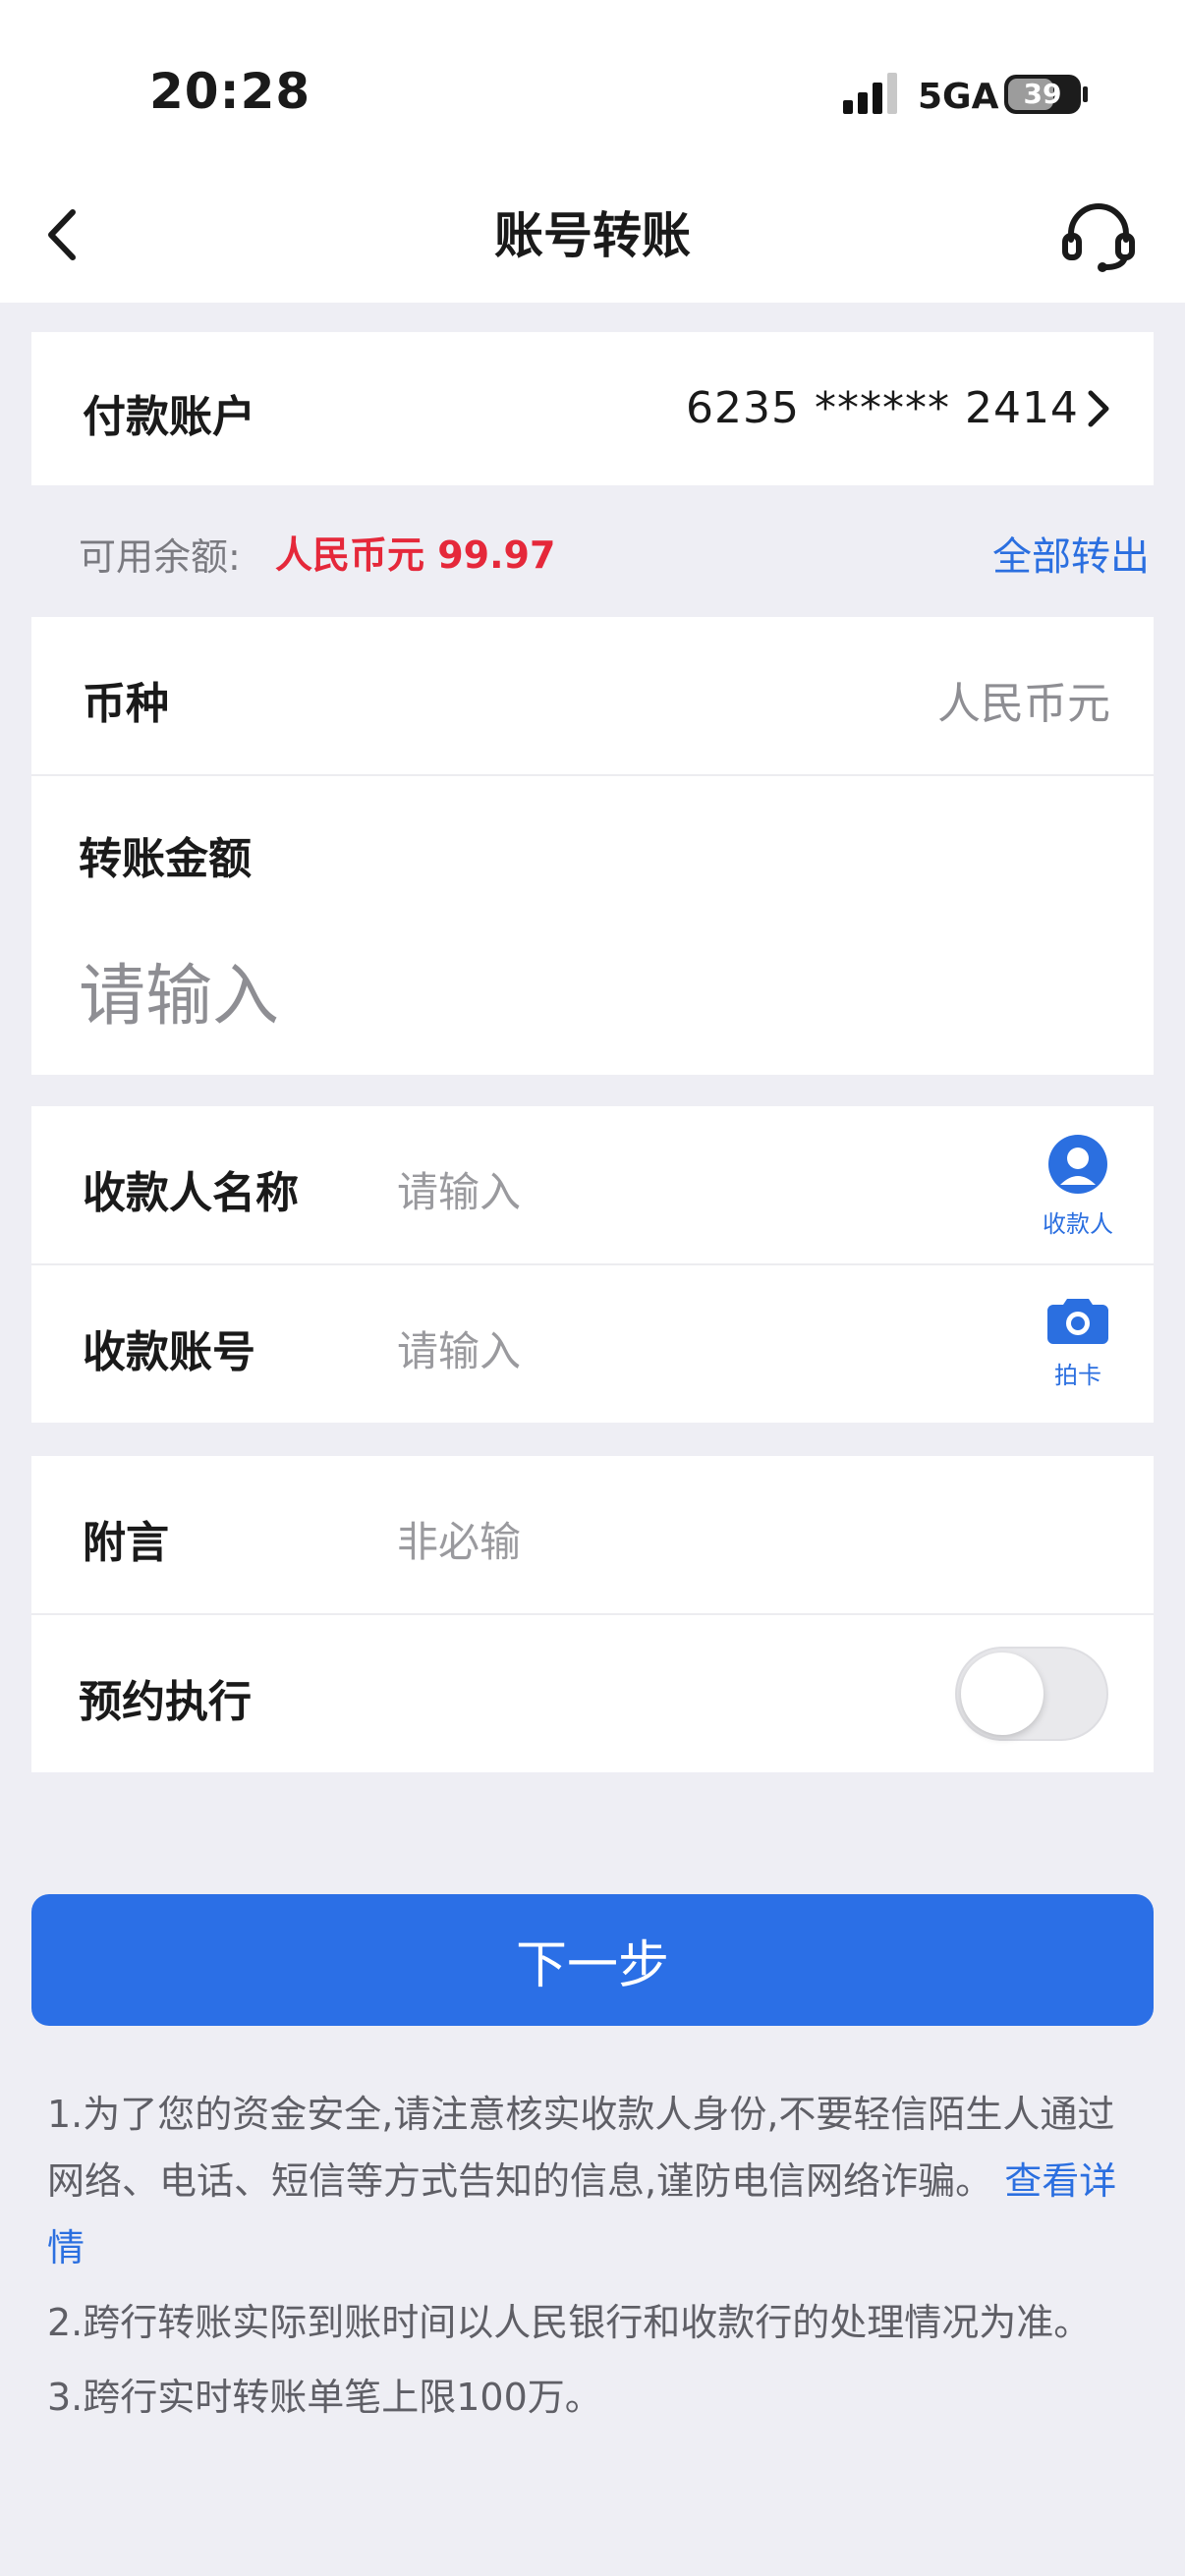 Image resolution: width=1185 pixels, height=2576 pixels. What do you see at coordinates (459, 1539) in the screenshot?
I see `memo-input: 非必输` at bounding box center [459, 1539].